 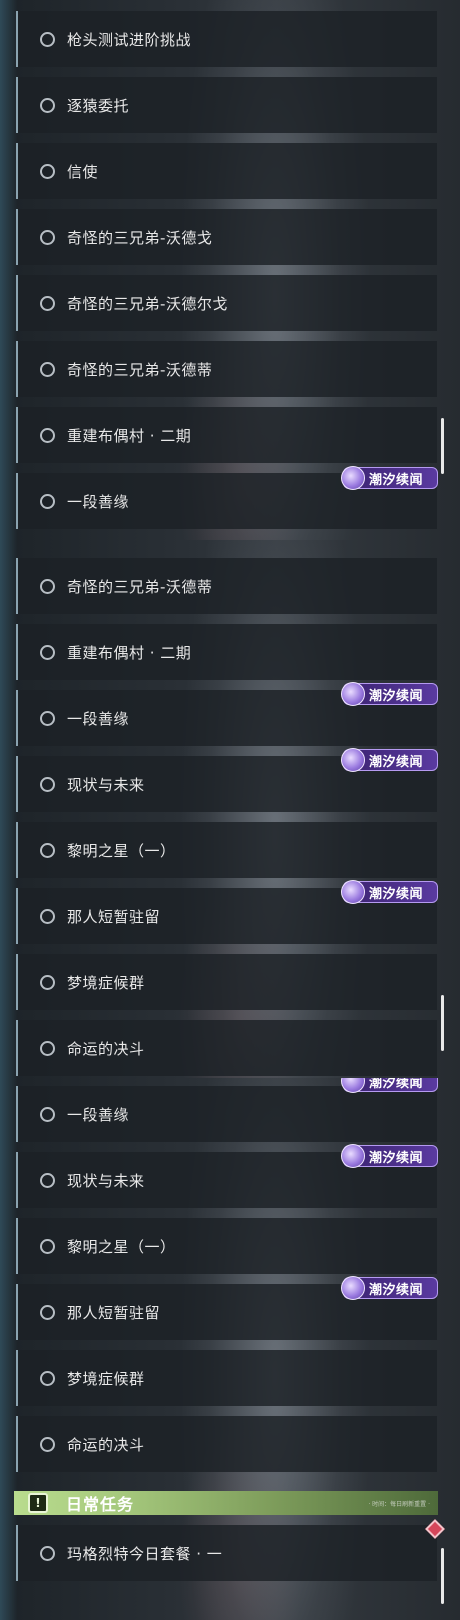 I want to click on daily-tasks-header: ! 日常任务 · 时间：每日刷新重置 ·, so click(x=226, y=1503).